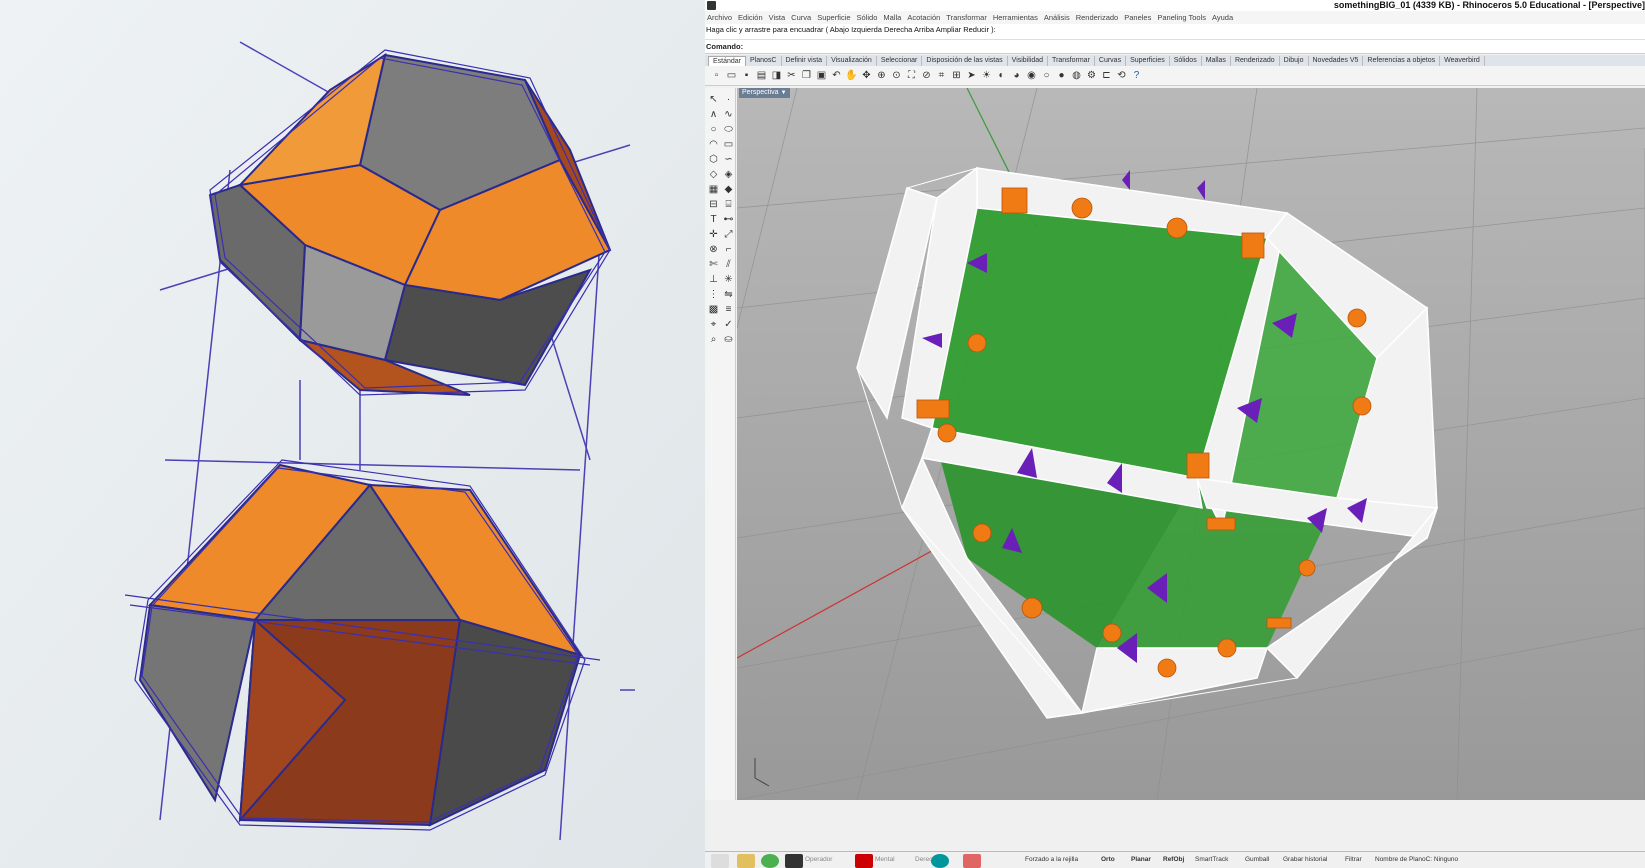  I want to click on curve-icon: ∿, so click(728, 114).